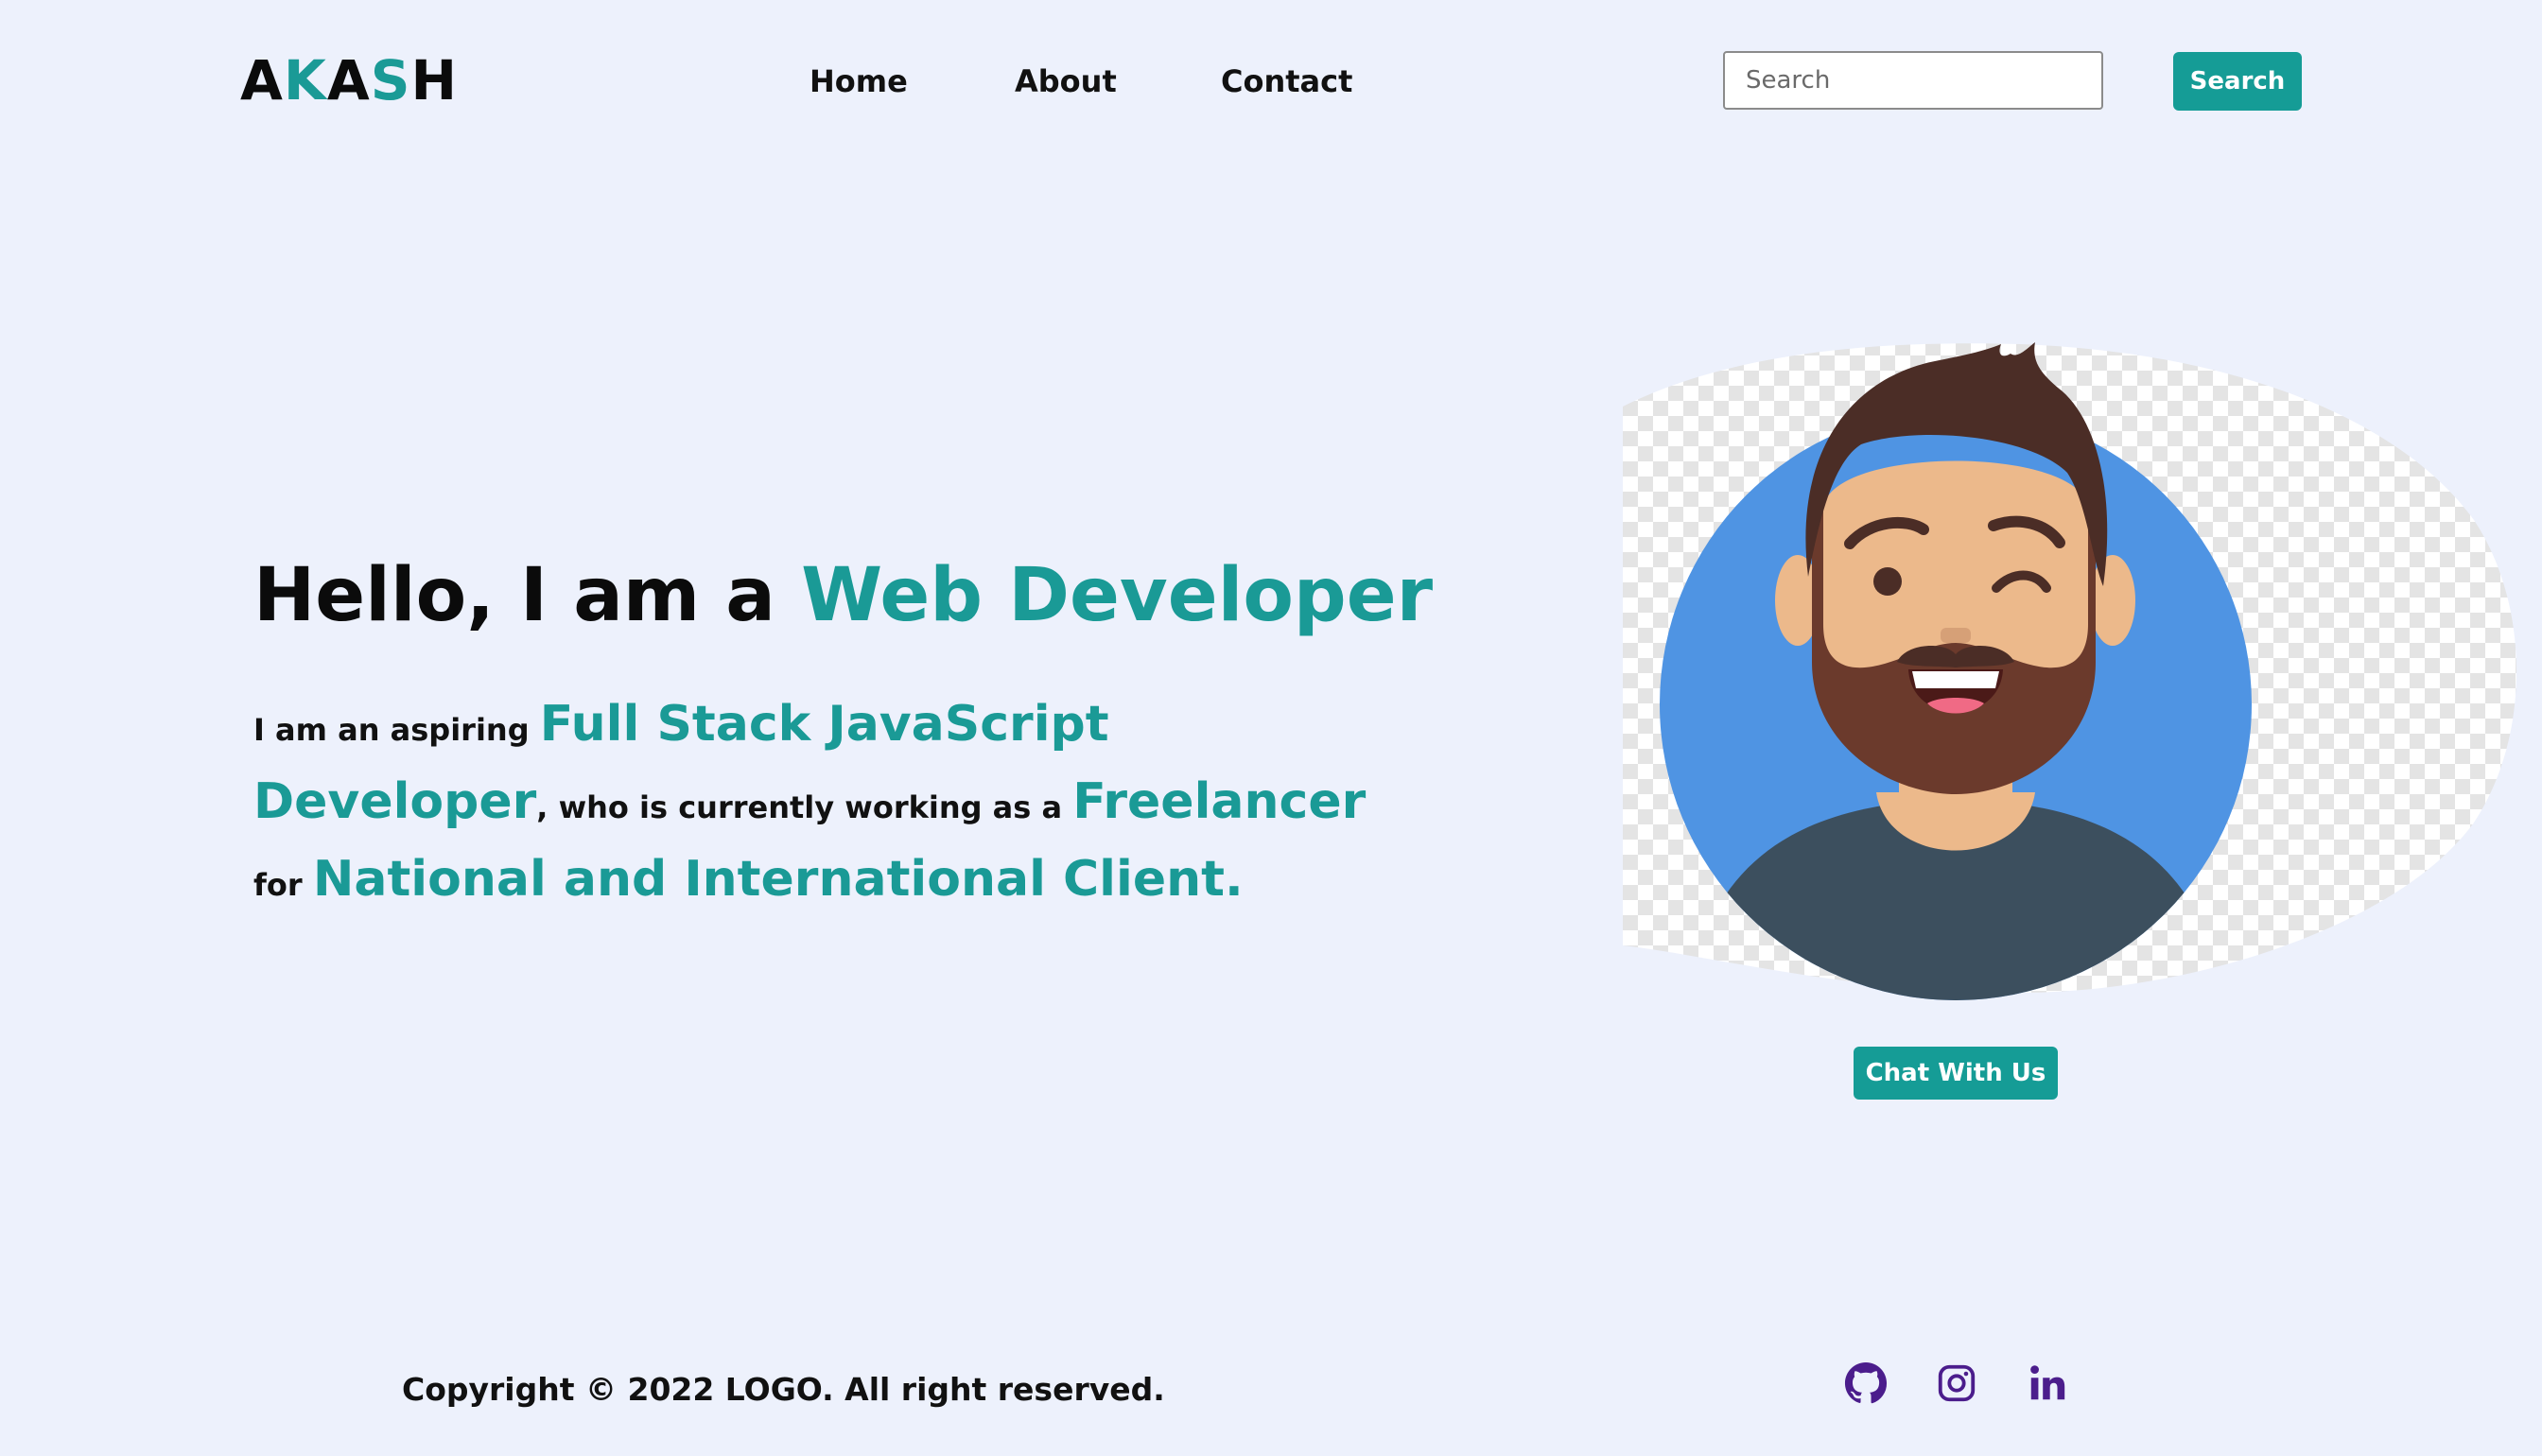 Image resolution: width=2542 pixels, height=1456 pixels. What do you see at coordinates (1219, 801) in the screenshot?
I see `hero-desc-highlight: Freelancer` at bounding box center [1219, 801].